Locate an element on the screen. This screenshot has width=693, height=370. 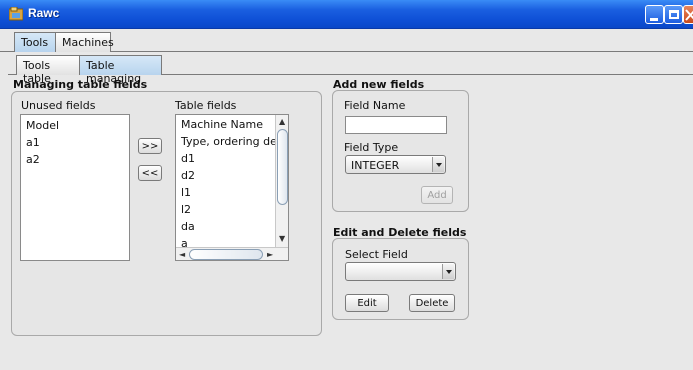
field-type-value: INTEGER is located at coordinates (375, 165).